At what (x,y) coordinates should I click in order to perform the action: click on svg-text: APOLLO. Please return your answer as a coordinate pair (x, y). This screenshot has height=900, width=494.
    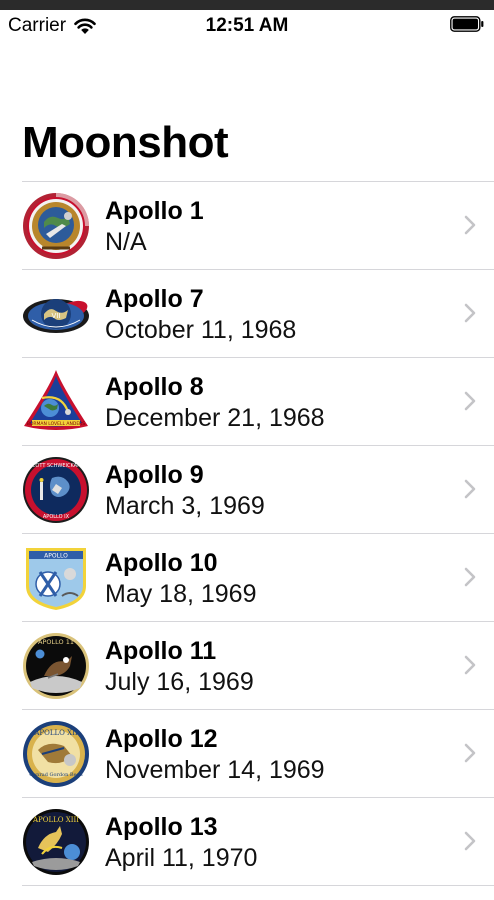
    Looking at the image, I should click on (56, 556).